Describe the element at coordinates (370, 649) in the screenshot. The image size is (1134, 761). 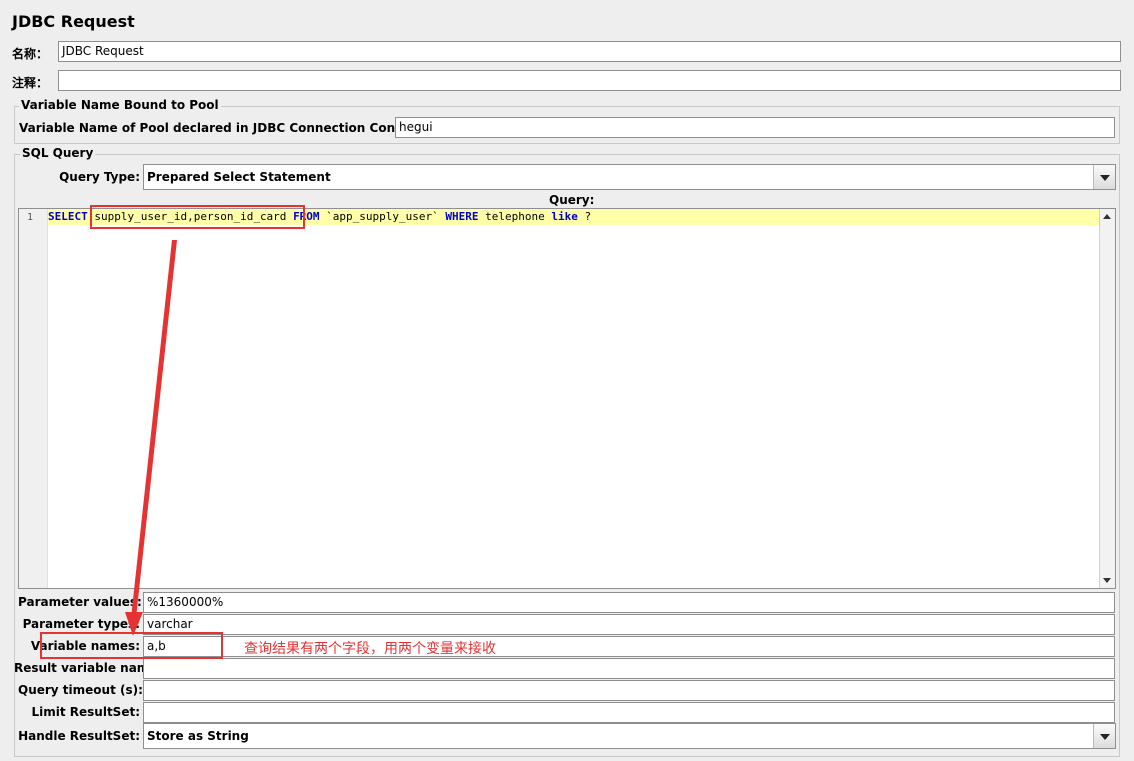
I see `annotation-note: 查询结果有两个字段，用两个变量来接收` at that location.